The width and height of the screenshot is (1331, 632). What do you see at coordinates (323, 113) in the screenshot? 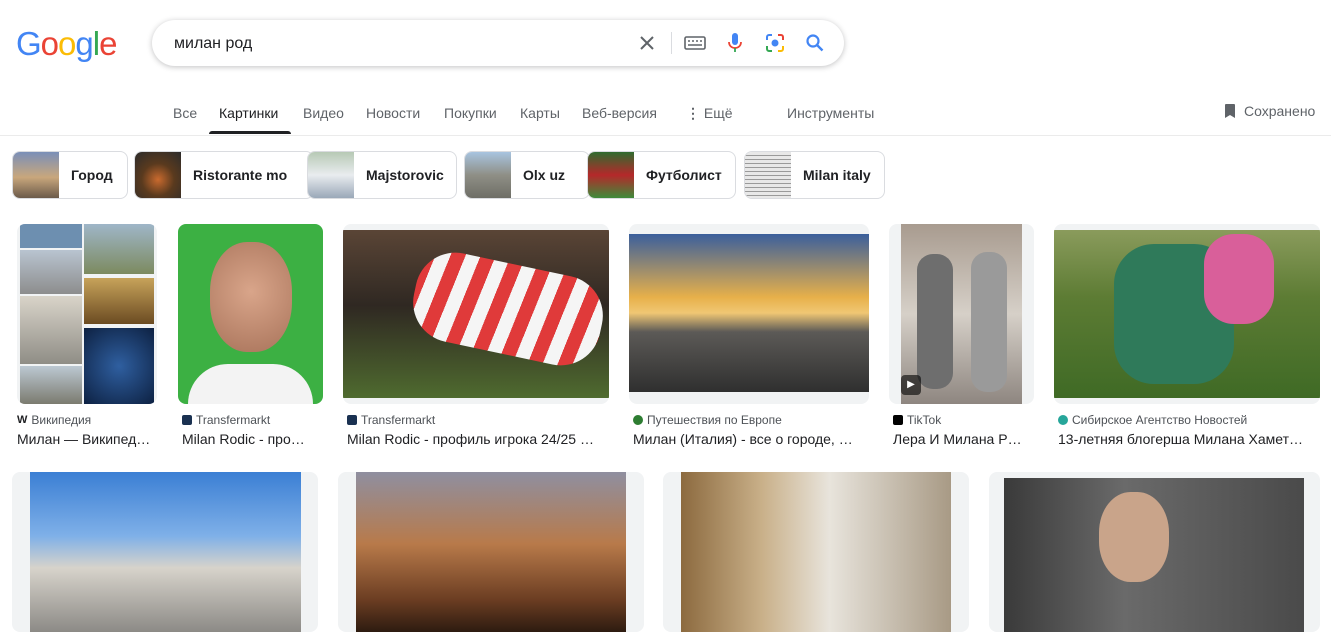
I see `tab-video: Видео` at bounding box center [323, 113].